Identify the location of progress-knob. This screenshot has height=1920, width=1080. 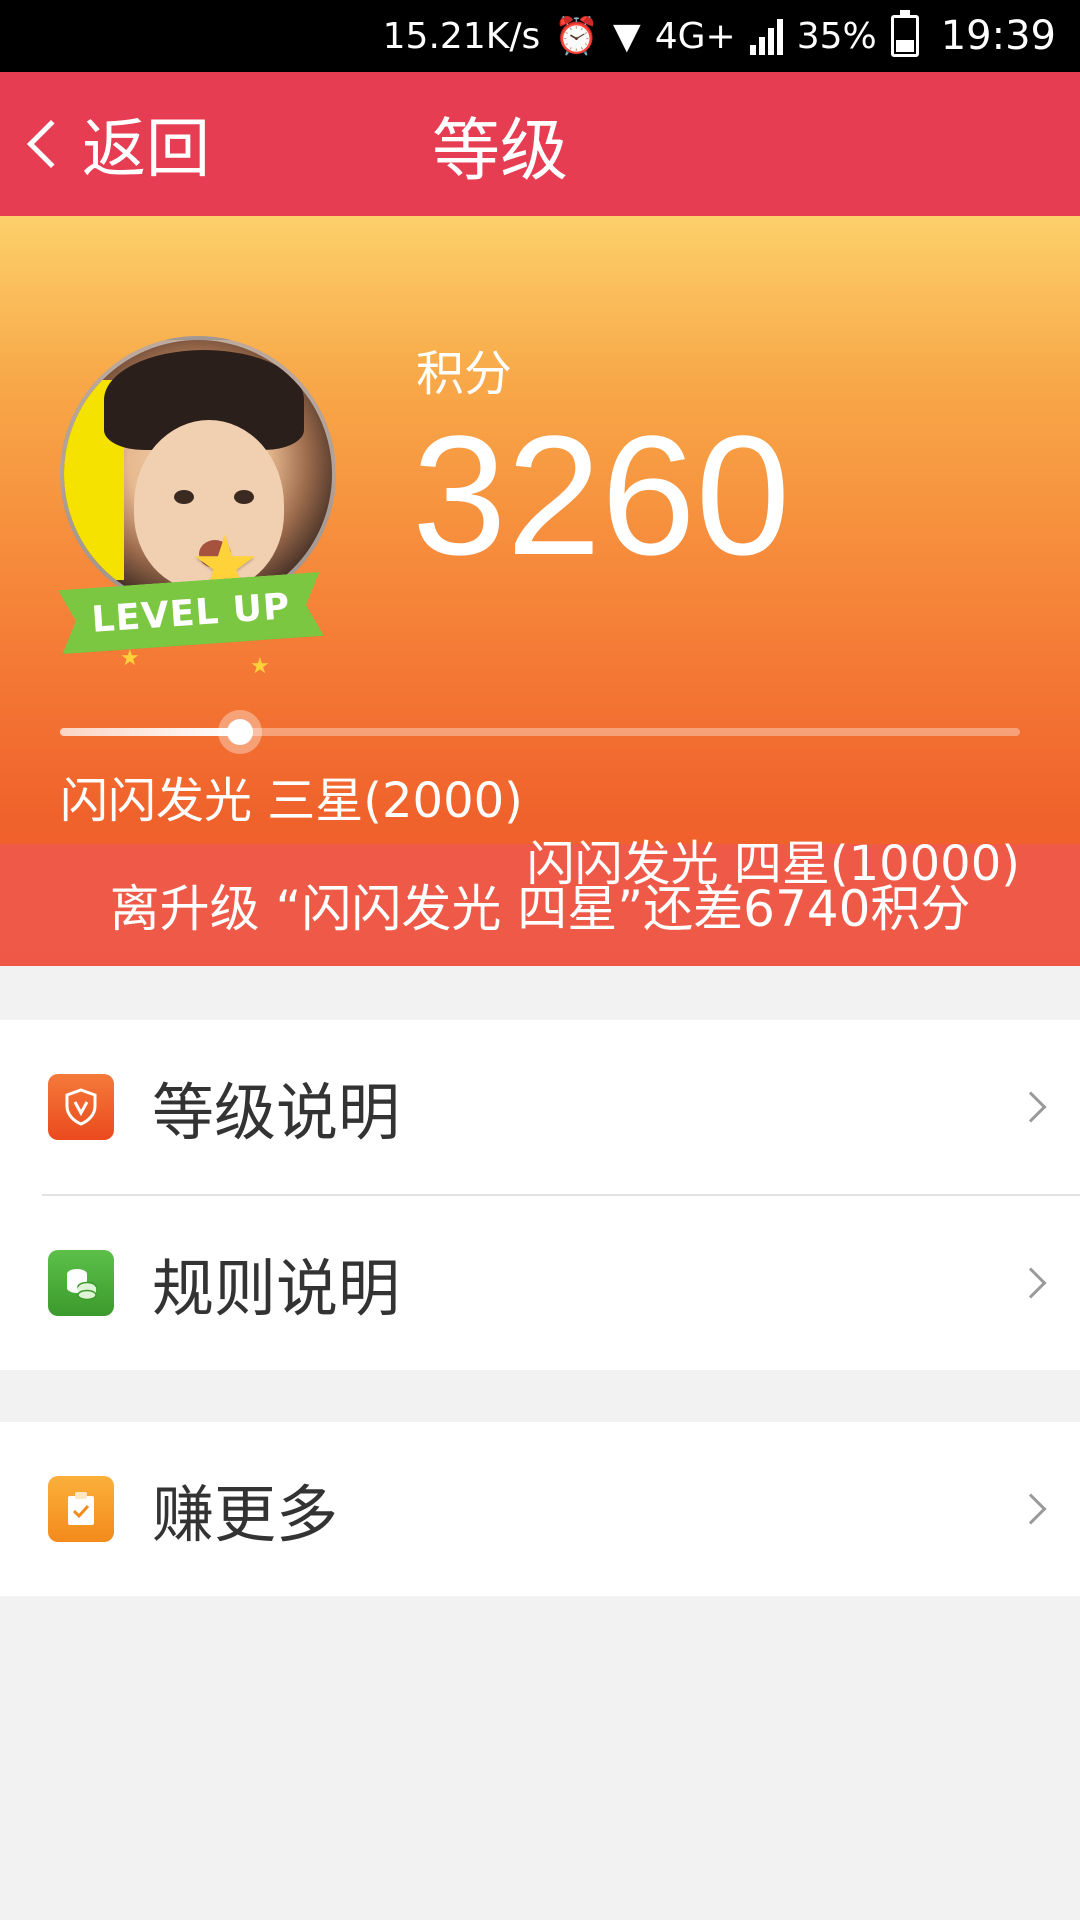
(239, 732).